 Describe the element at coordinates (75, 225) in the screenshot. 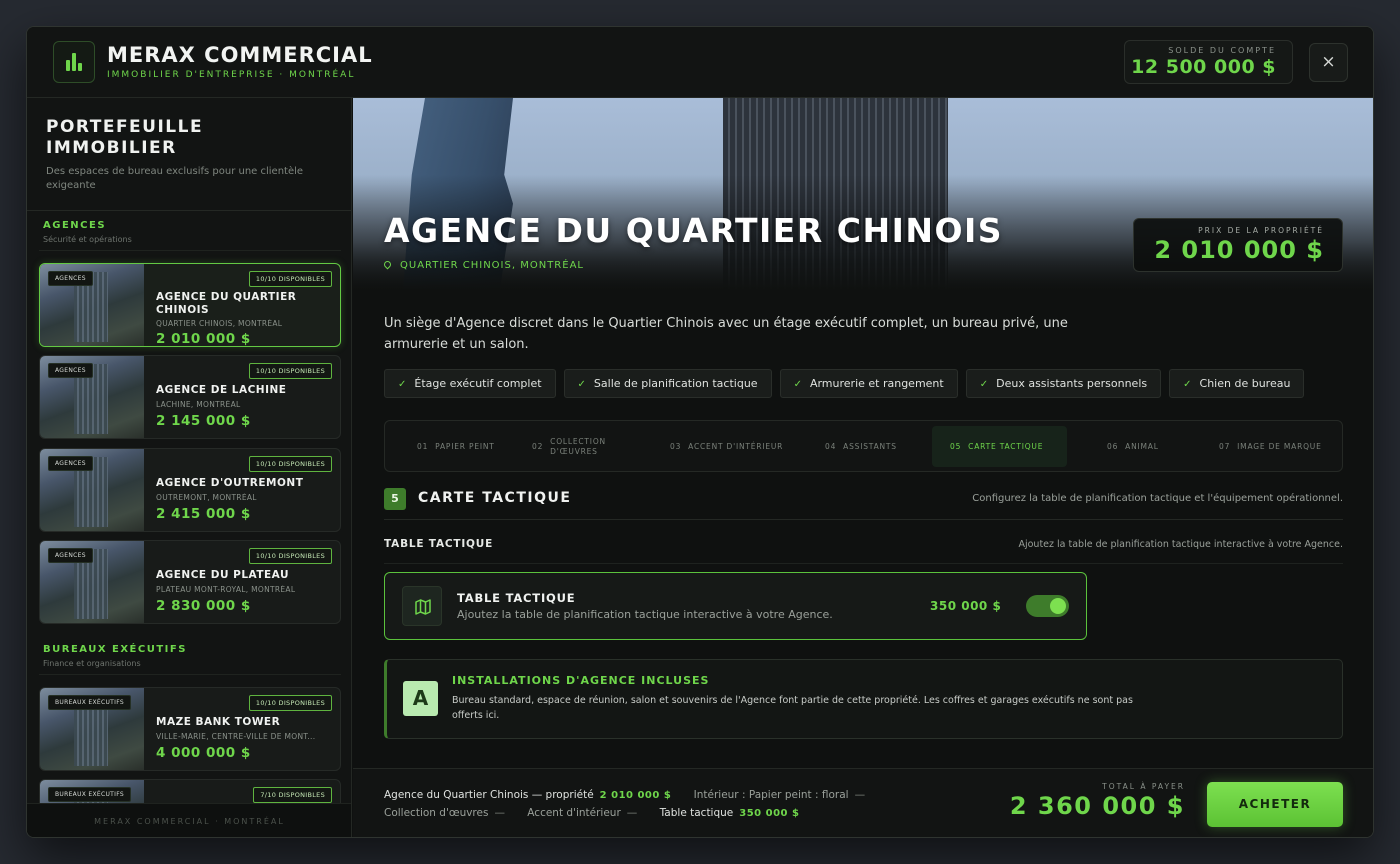

I see `section-label-agences: AGENCES` at that location.